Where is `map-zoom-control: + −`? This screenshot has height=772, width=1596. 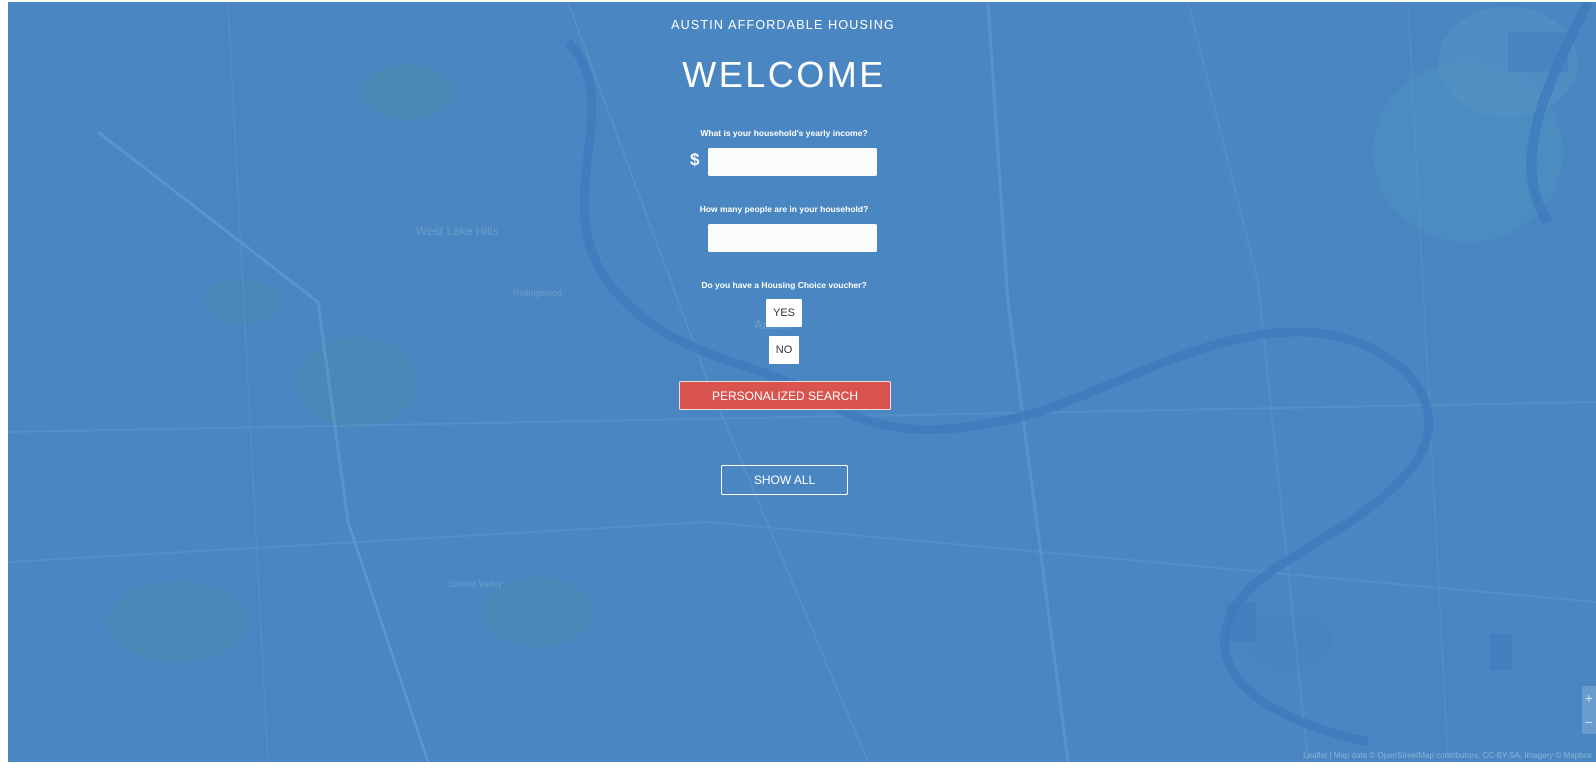
map-zoom-control: + − is located at coordinates (1589, 710).